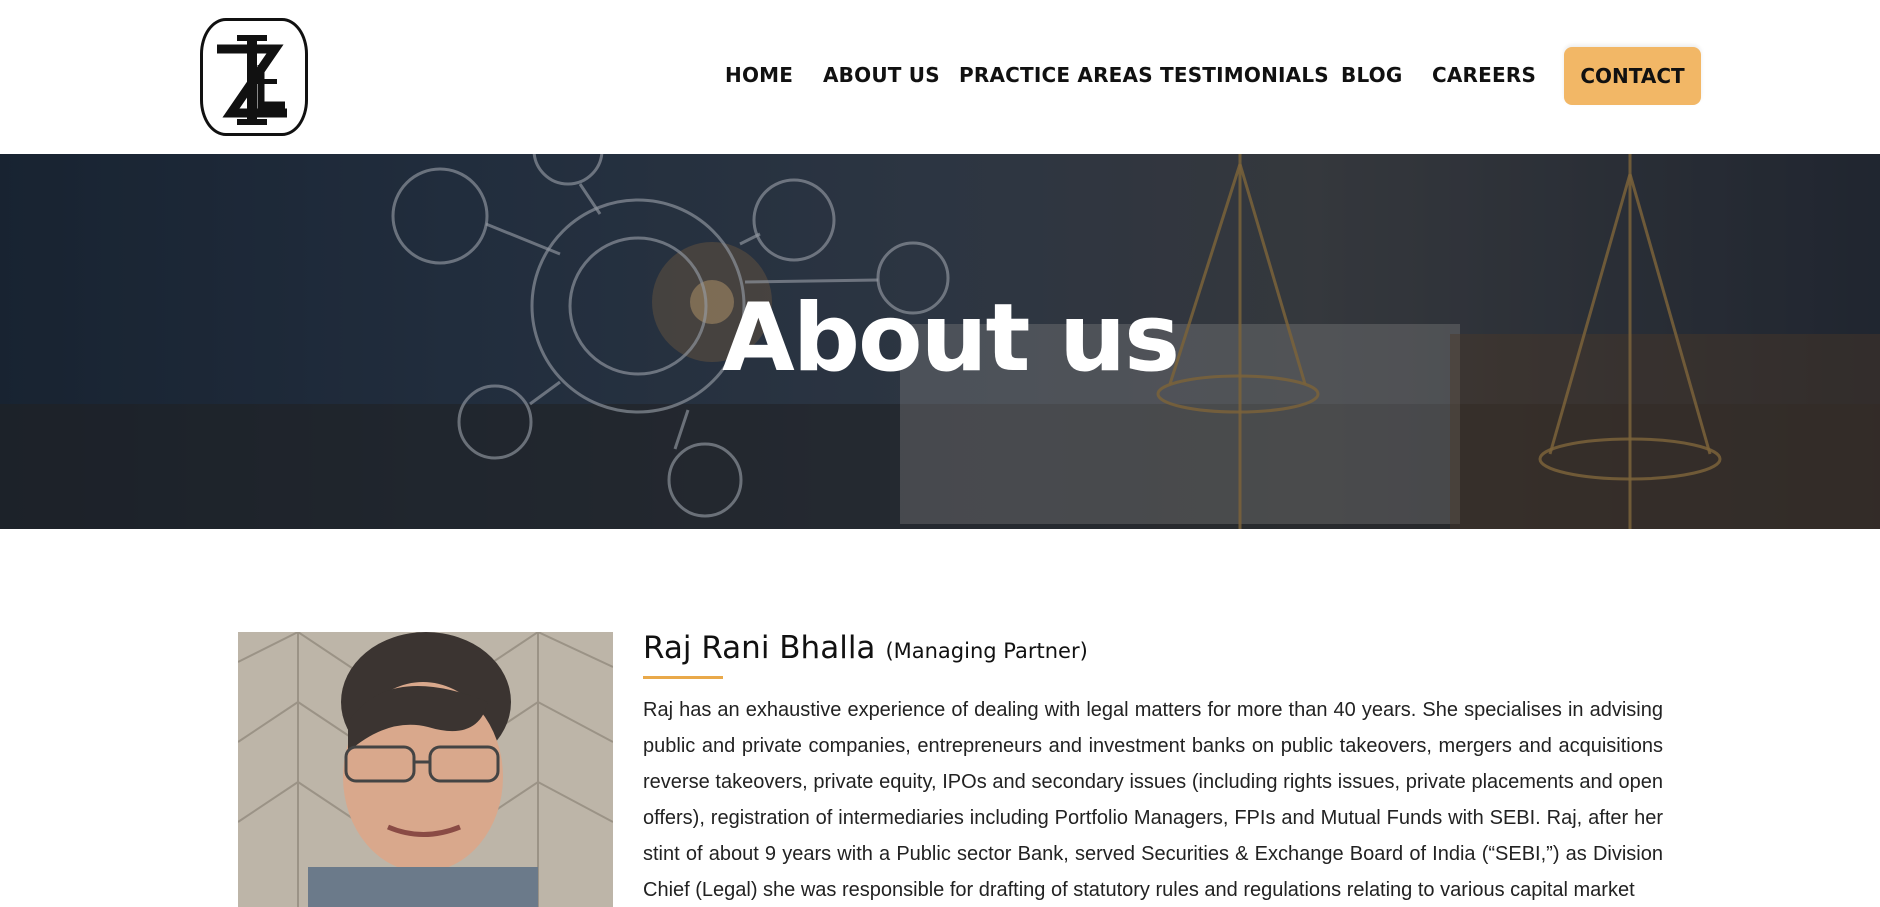 This screenshot has height=907, width=1880. I want to click on nav-careers: CAREERS, so click(1484, 75).